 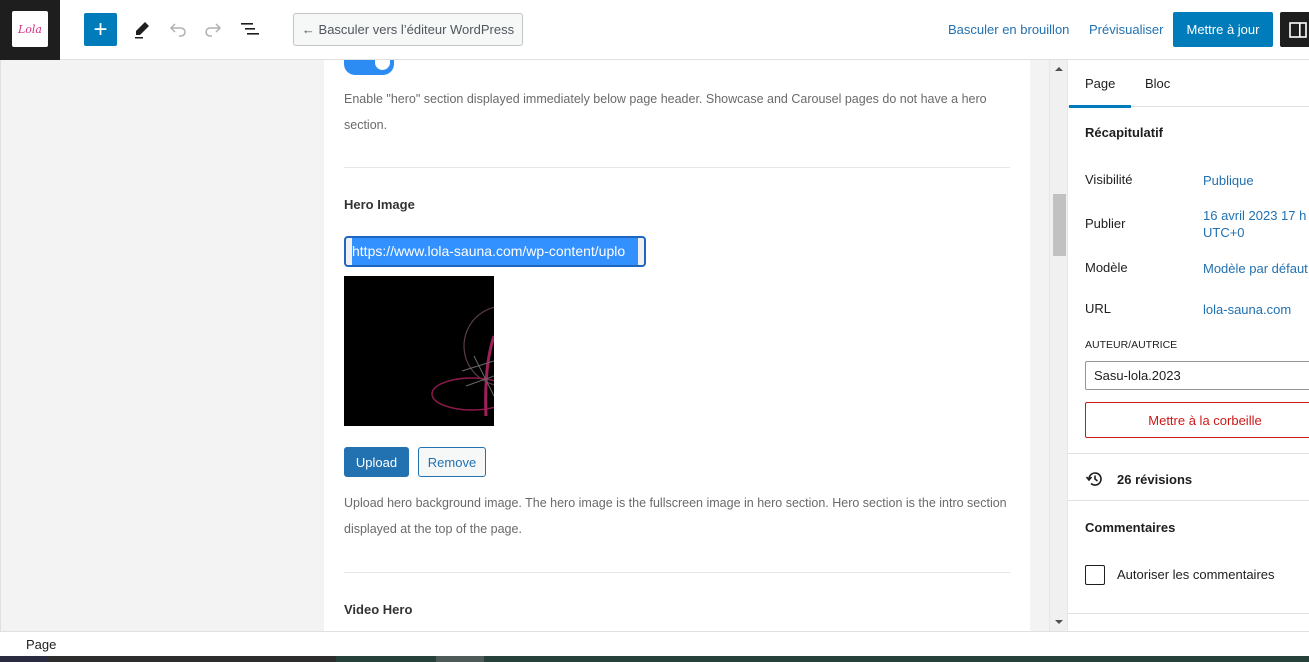 I want to click on tab-block: Bloc, so click(x=1157, y=83).